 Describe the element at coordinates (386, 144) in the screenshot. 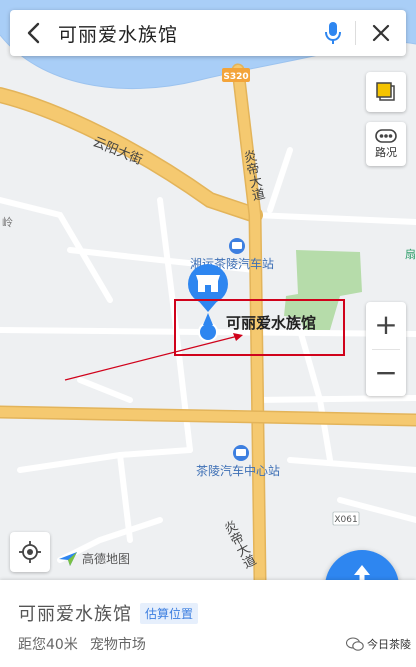

I see `traffic-toggle-button: 路况` at that location.